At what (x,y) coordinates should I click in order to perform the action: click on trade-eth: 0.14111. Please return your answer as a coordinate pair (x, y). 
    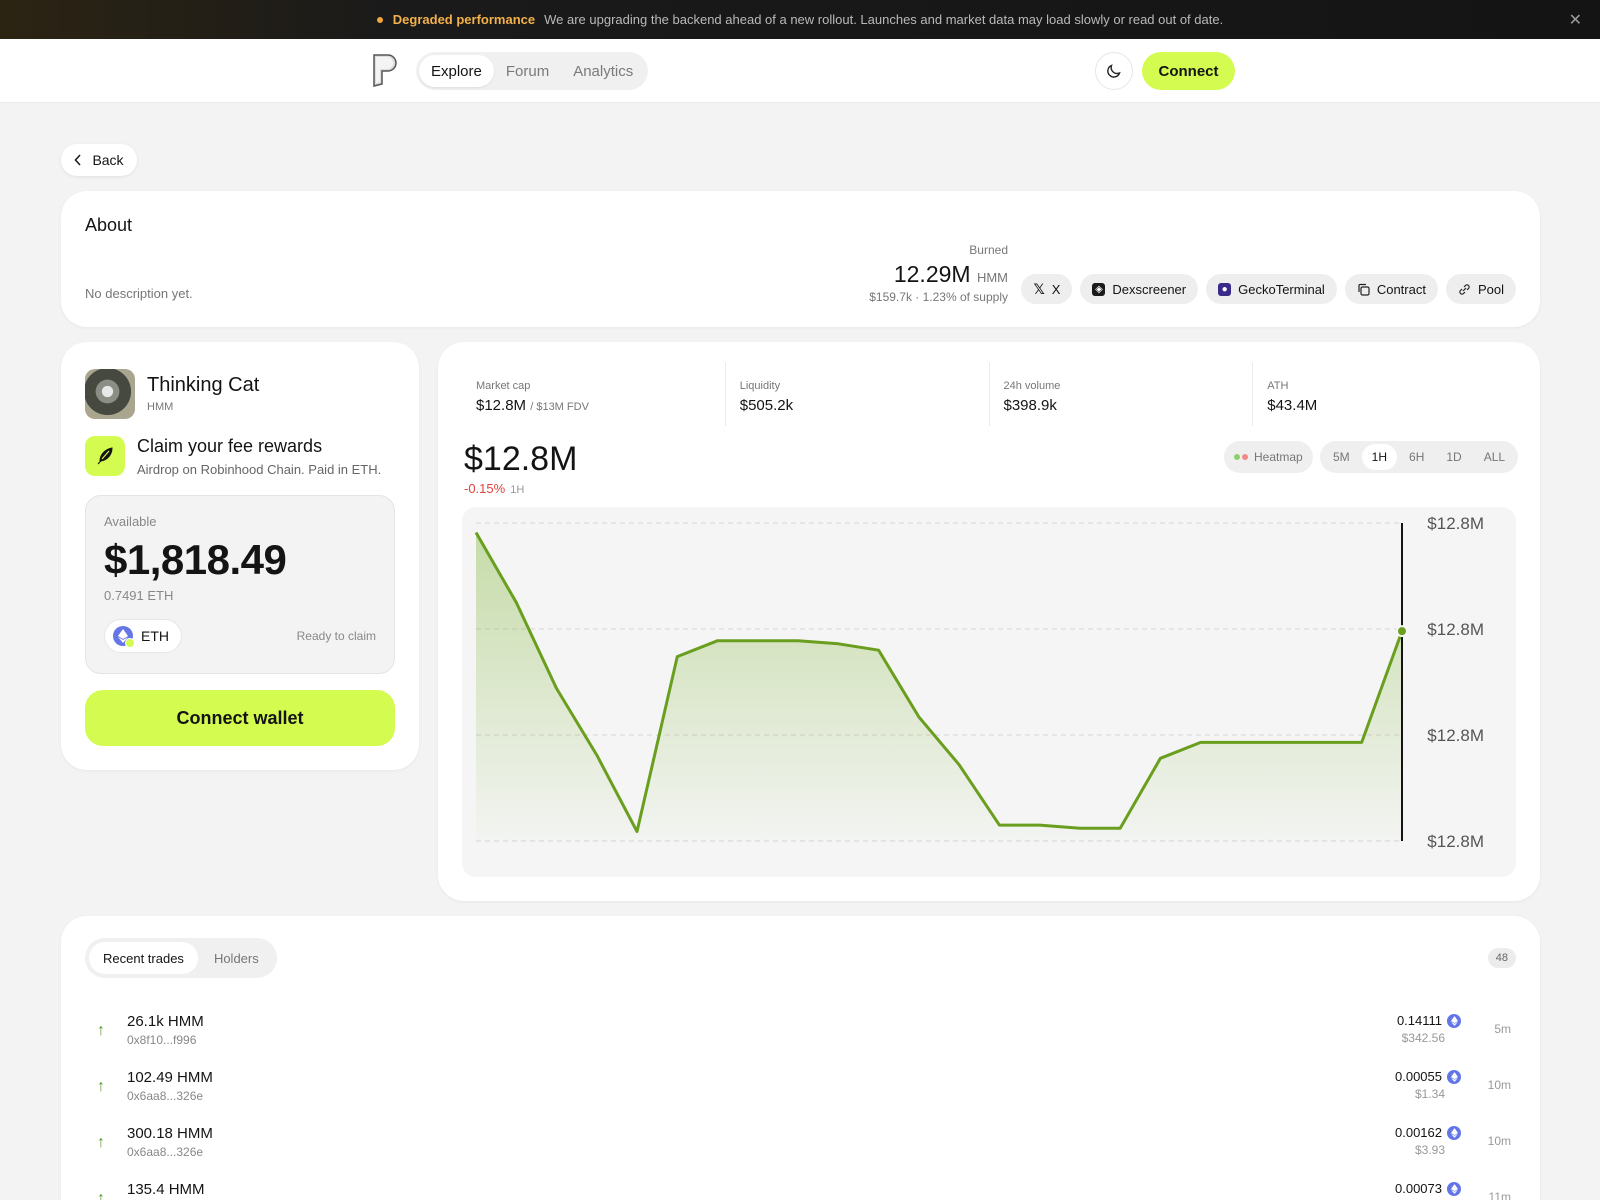
    Looking at the image, I should click on (1429, 1020).